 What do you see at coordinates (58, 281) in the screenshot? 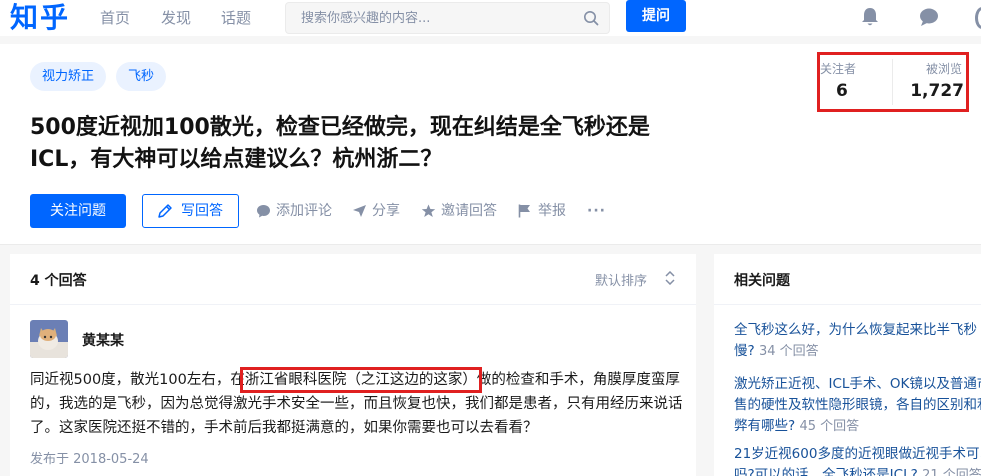
I see `answers-count: 4 个回答` at bounding box center [58, 281].